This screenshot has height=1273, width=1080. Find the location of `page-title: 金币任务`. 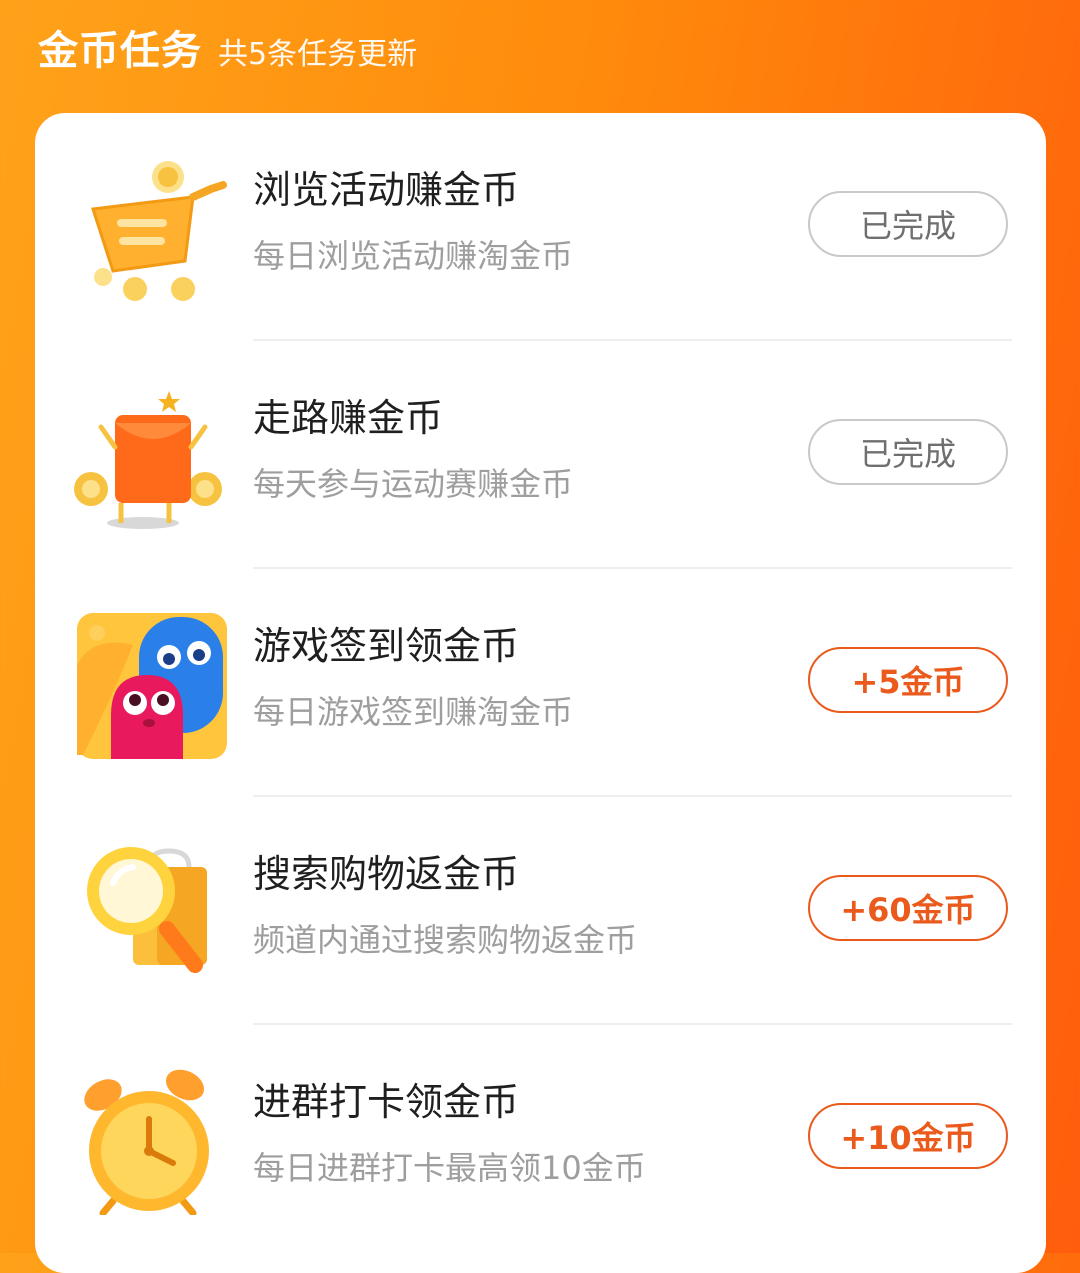

page-title: 金币任务 is located at coordinates (120, 51).